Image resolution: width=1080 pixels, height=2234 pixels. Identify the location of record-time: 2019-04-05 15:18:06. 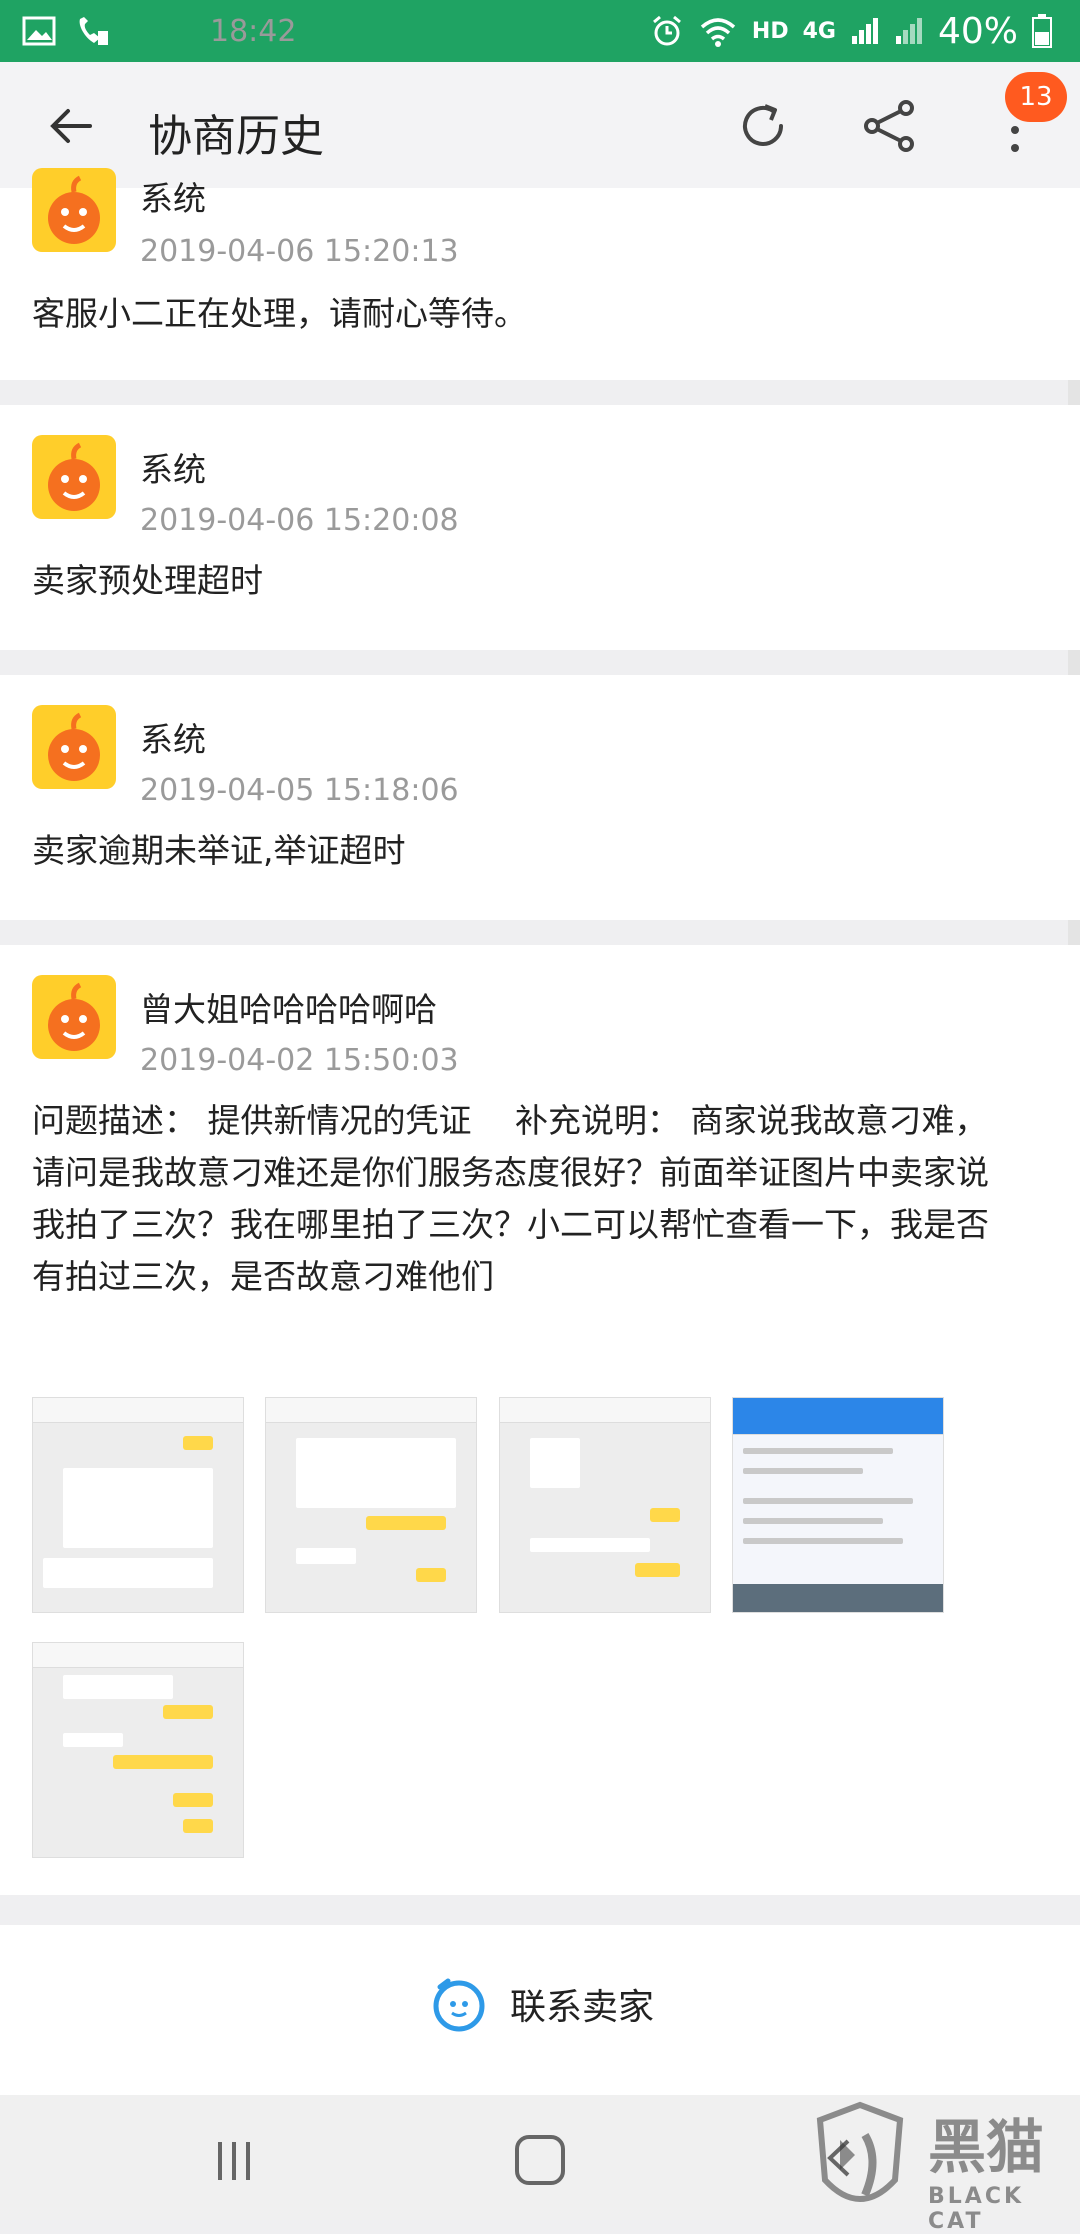
(299, 790).